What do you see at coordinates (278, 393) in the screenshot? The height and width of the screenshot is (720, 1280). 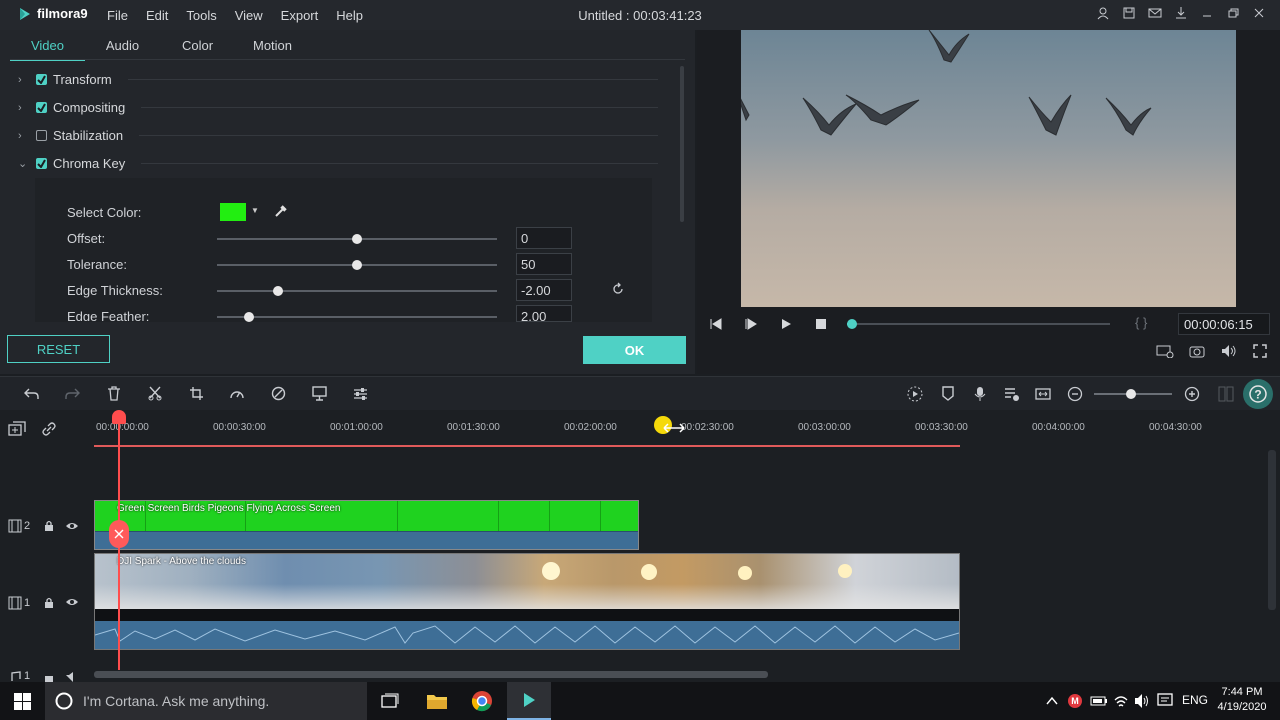 I see `color-icon` at bounding box center [278, 393].